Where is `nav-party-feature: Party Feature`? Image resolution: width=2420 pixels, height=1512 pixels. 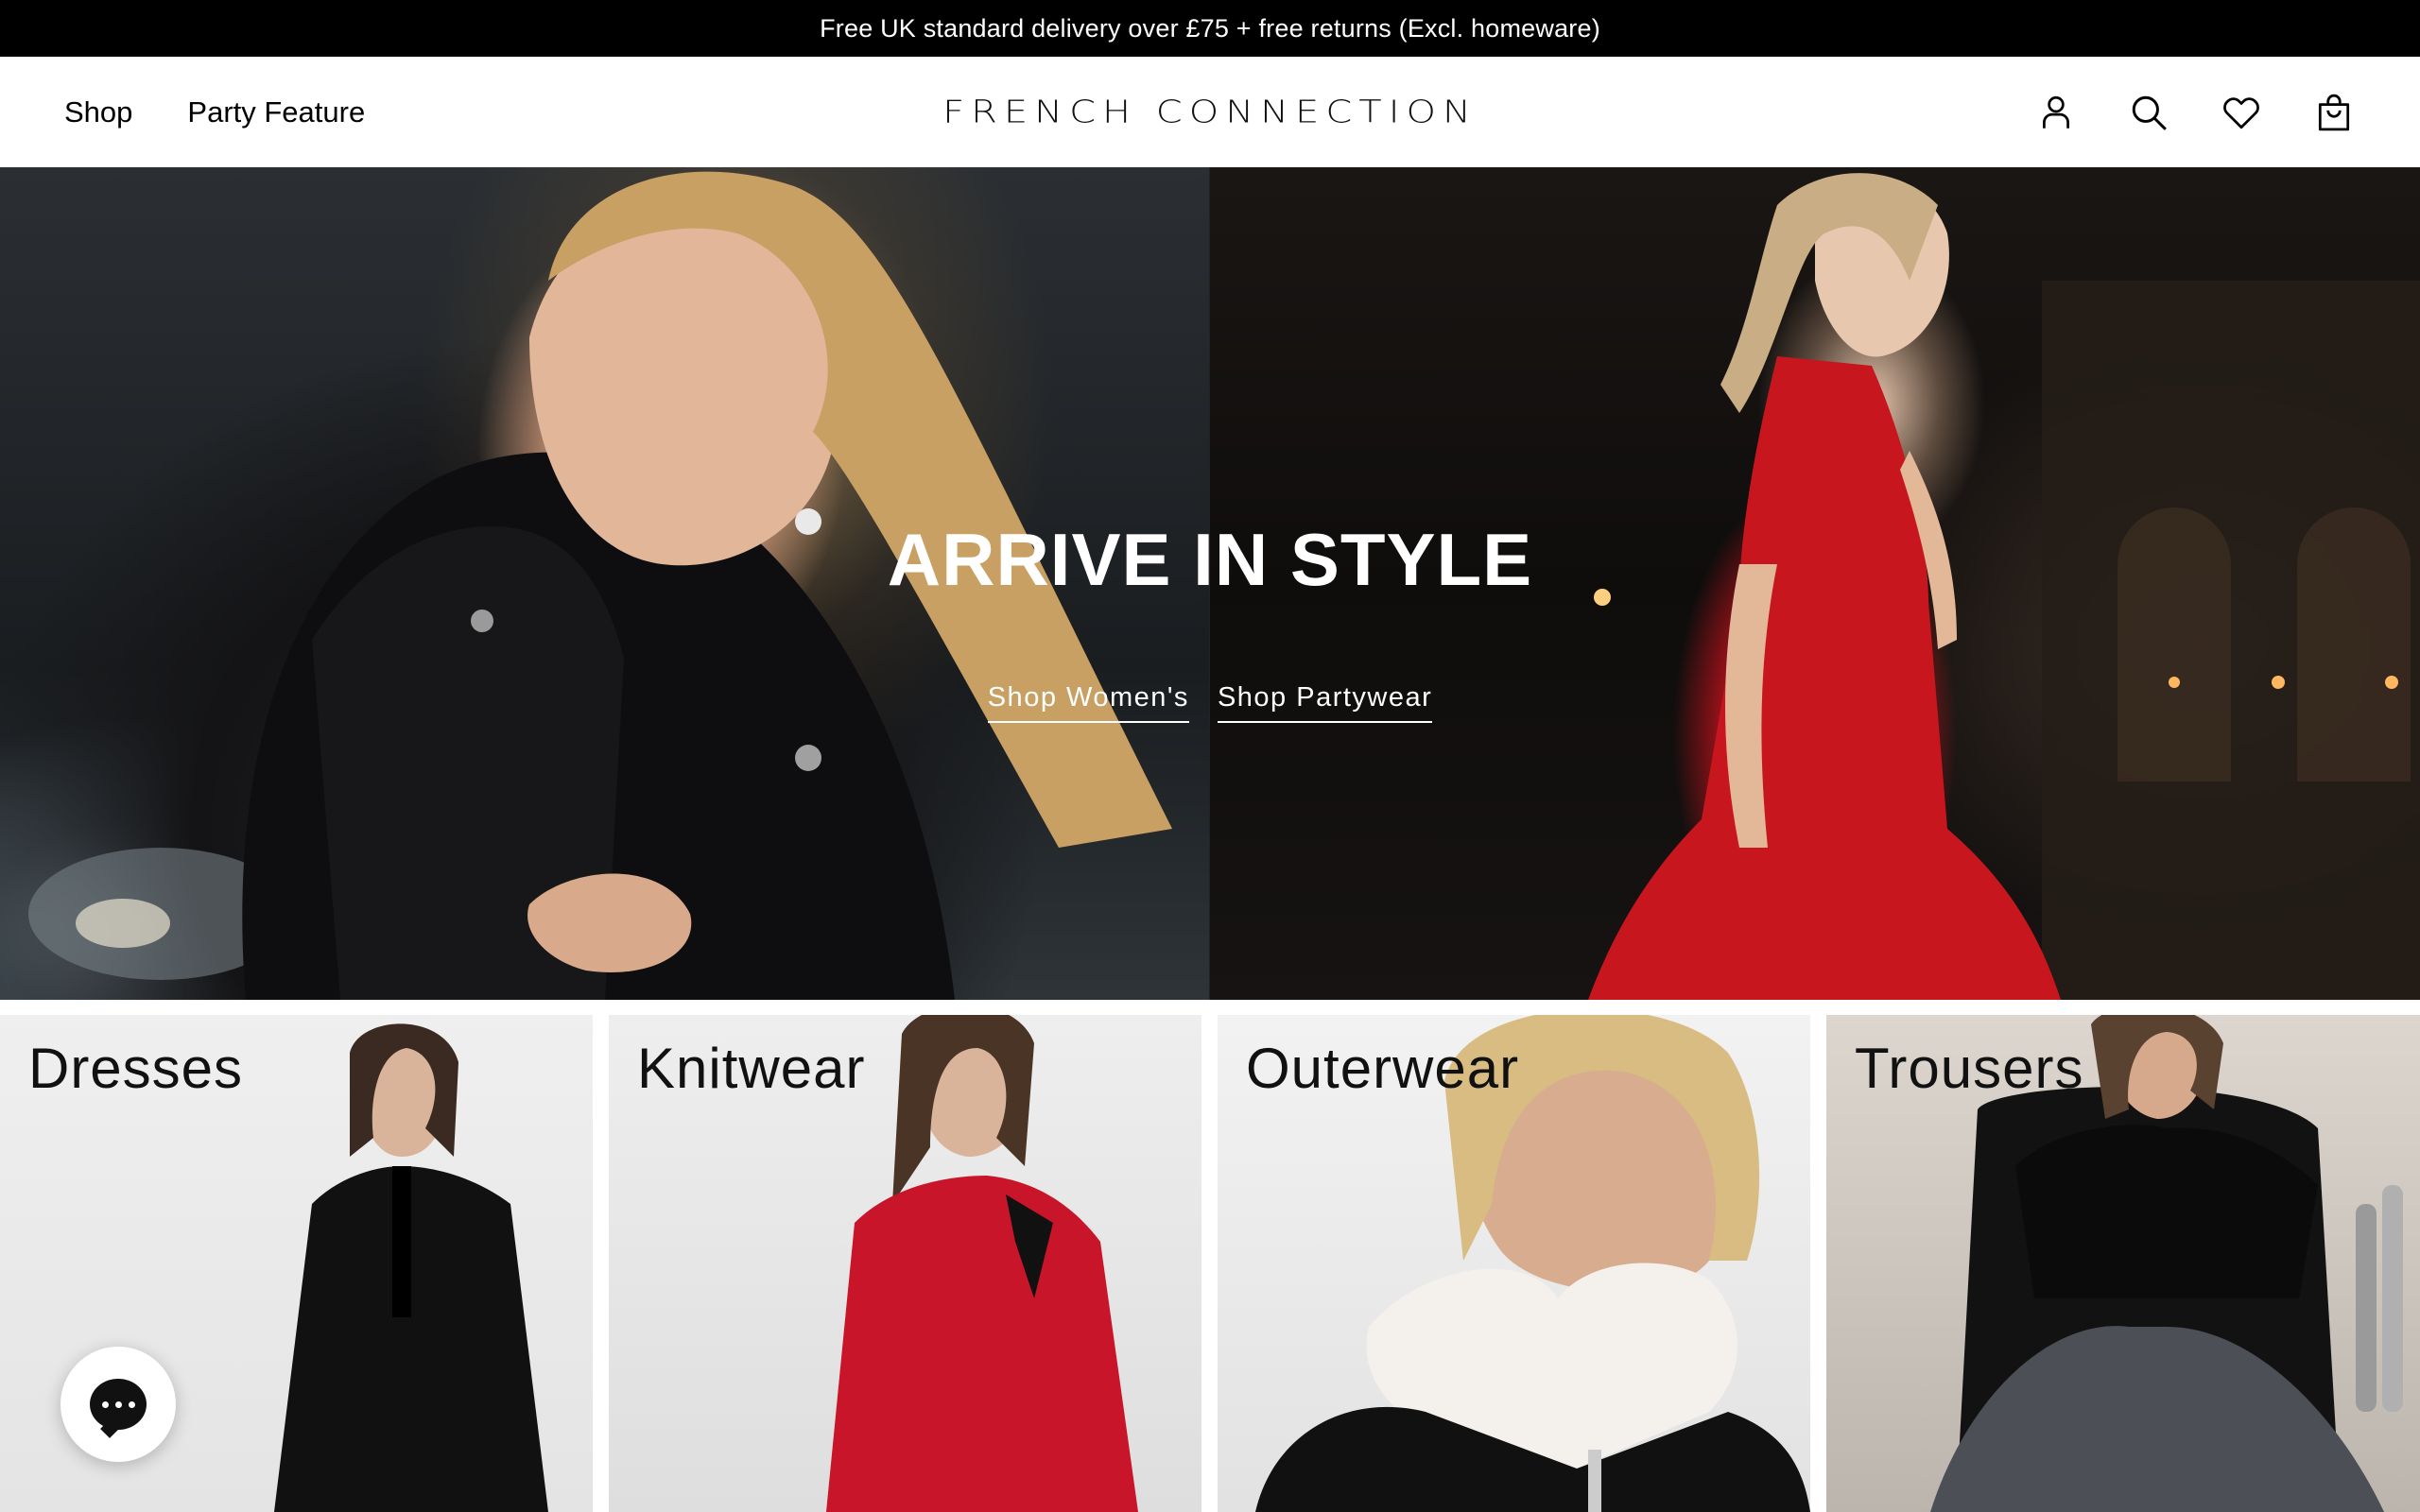
nav-party-feature: Party Feature is located at coordinates (276, 112).